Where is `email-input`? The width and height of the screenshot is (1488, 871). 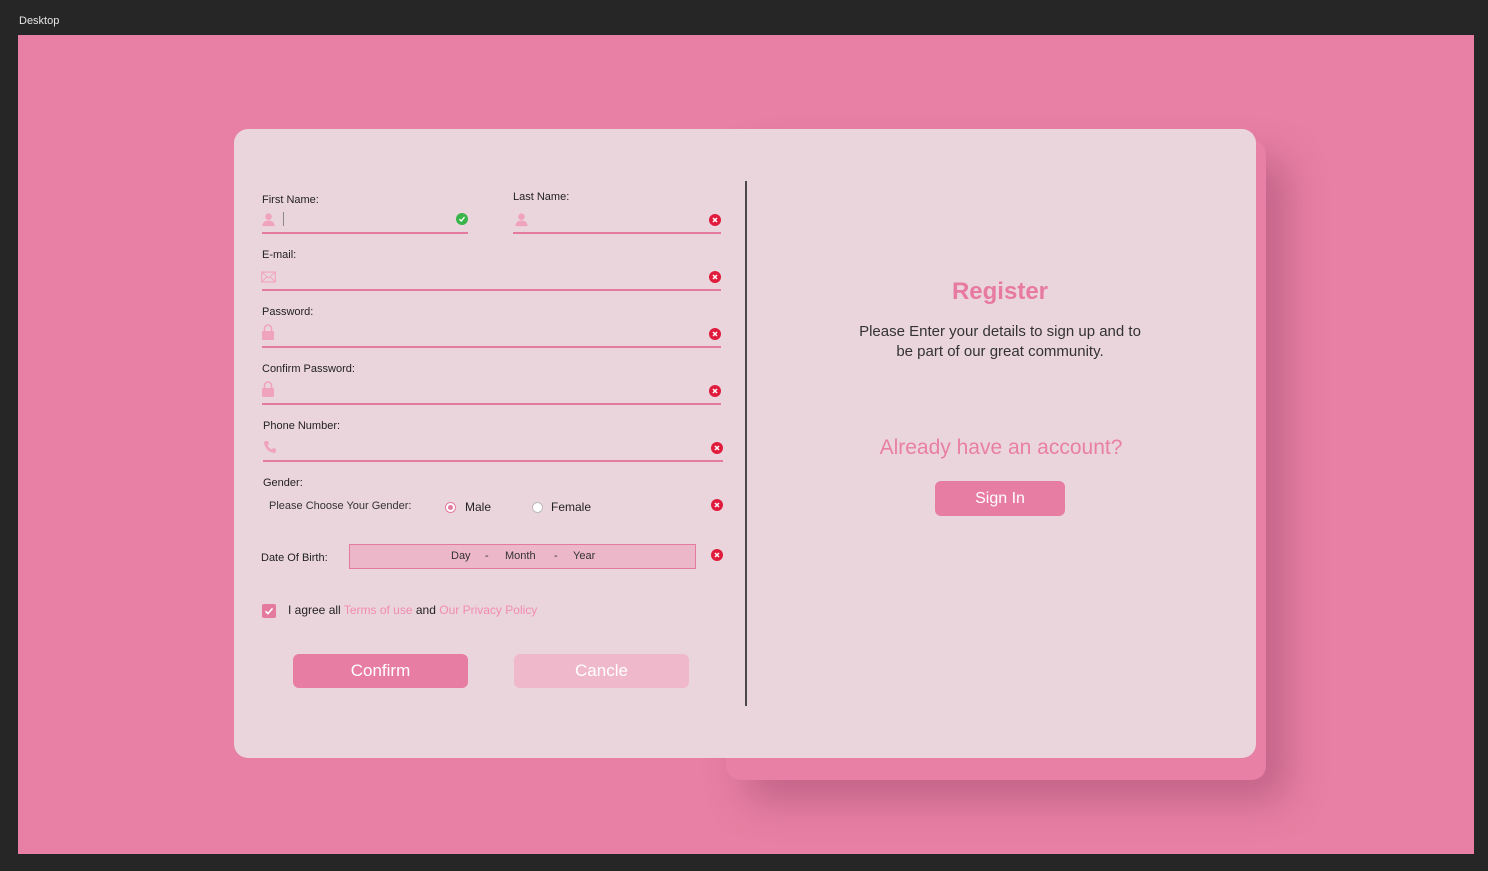
email-input is located at coordinates (491, 290).